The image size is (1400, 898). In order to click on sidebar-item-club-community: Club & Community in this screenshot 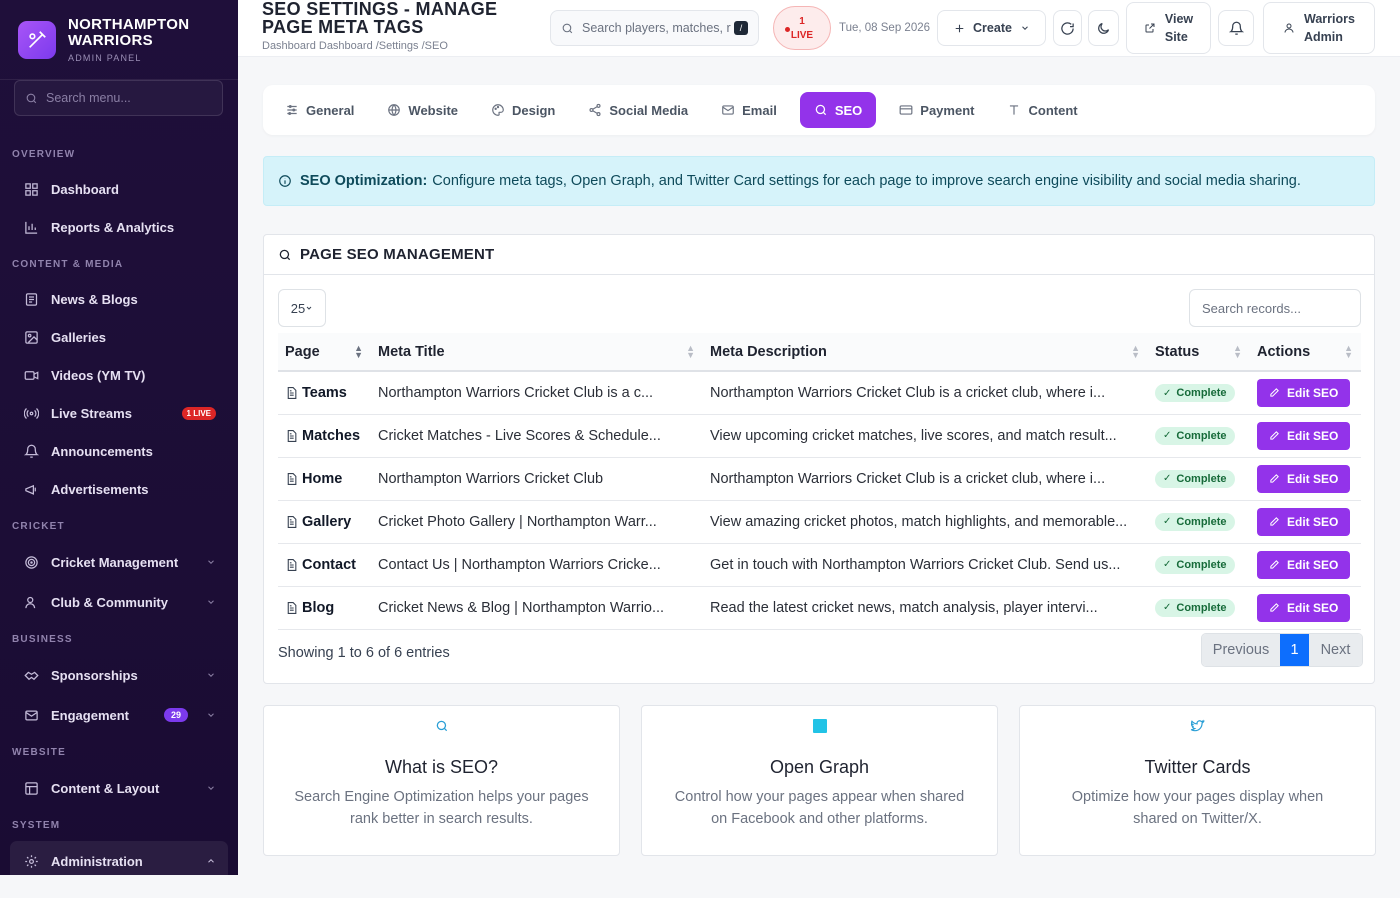, I will do `click(119, 602)`.